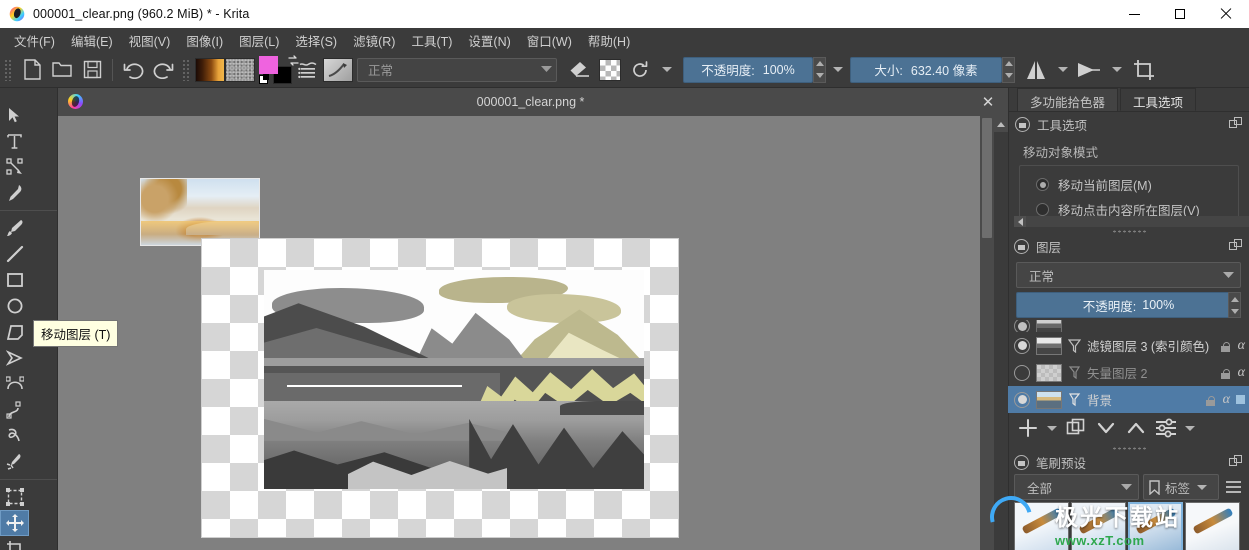 The width and height of the screenshot is (1249, 550). What do you see at coordinates (14, 228) in the screenshot?
I see `tool-freehand-brush` at bounding box center [14, 228].